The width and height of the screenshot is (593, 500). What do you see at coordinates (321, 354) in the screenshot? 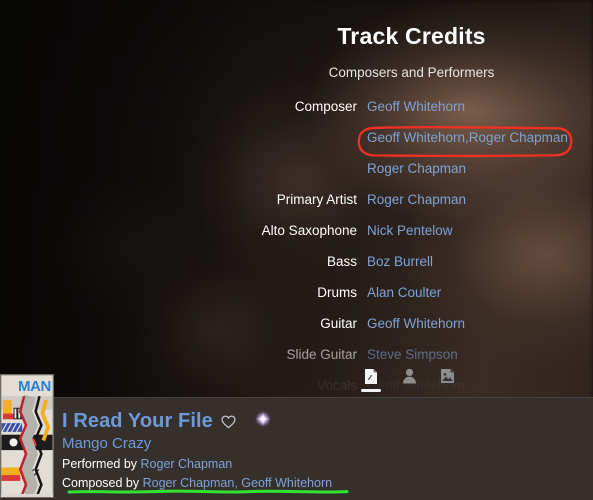
I see `credit-role-label: Slide Guitar` at bounding box center [321, 354].